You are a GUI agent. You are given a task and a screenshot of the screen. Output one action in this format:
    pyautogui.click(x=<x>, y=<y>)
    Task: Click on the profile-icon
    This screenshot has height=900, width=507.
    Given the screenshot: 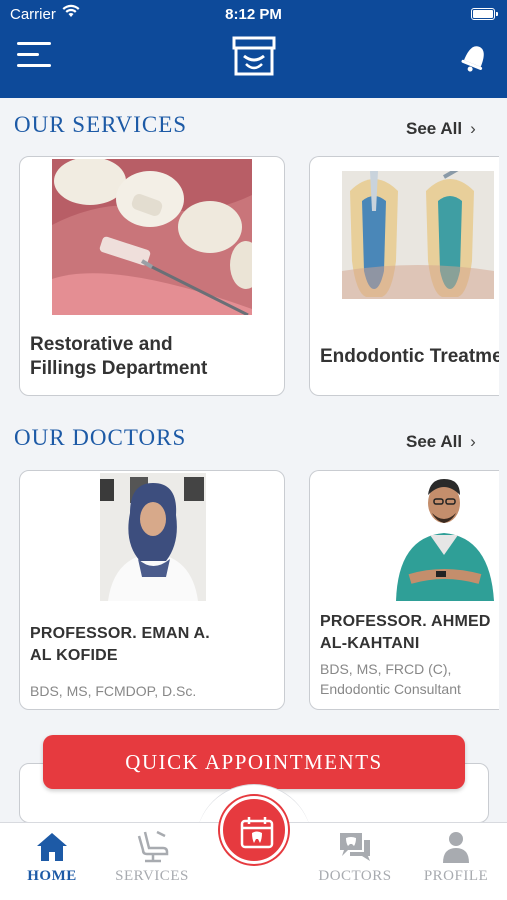 What is the action you would take?
    pyautogui.click(x=456, y=847)
    